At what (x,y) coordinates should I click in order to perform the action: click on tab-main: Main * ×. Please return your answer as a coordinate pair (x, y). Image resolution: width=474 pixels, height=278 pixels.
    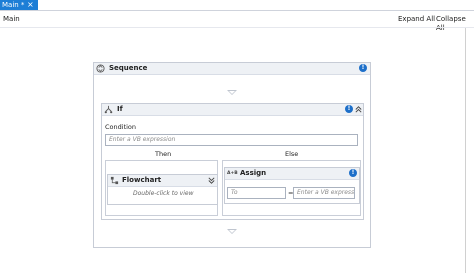
    Looking at the image, I should click on (19, 5).